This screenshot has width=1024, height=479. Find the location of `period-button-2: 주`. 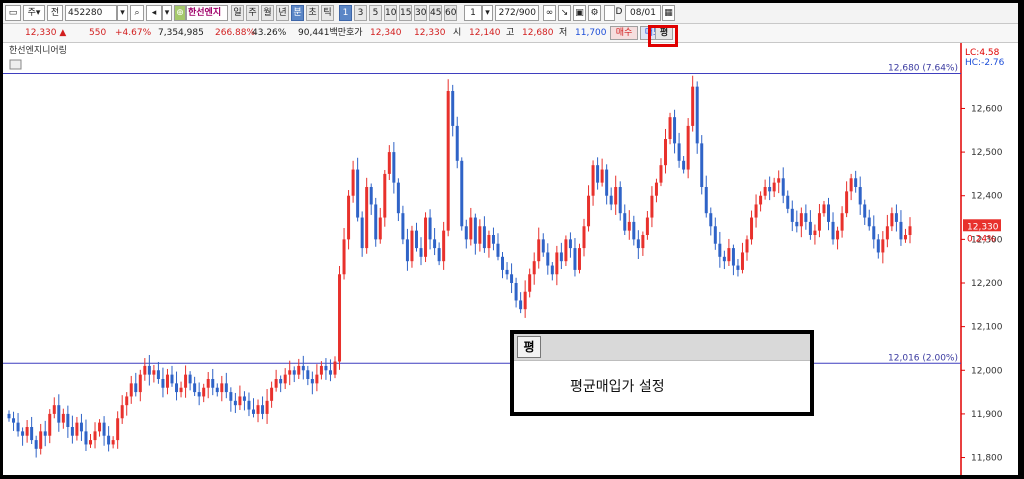

period-button-2: 주 is located at coordinates (252, 13).